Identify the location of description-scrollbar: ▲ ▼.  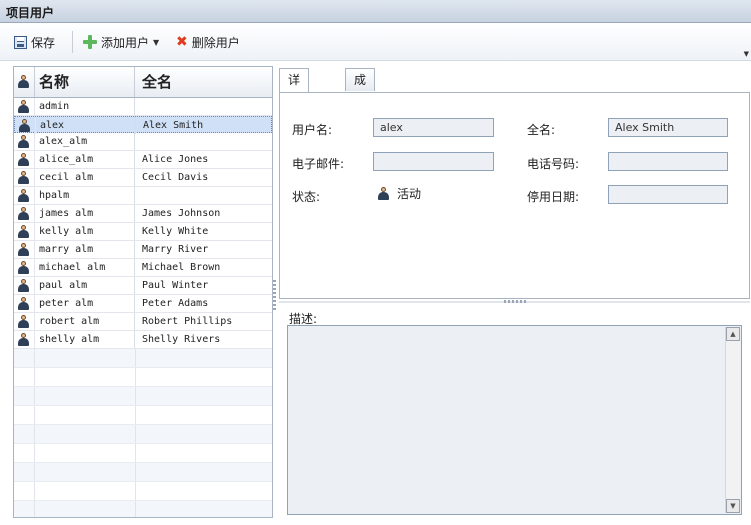
(732, 420).